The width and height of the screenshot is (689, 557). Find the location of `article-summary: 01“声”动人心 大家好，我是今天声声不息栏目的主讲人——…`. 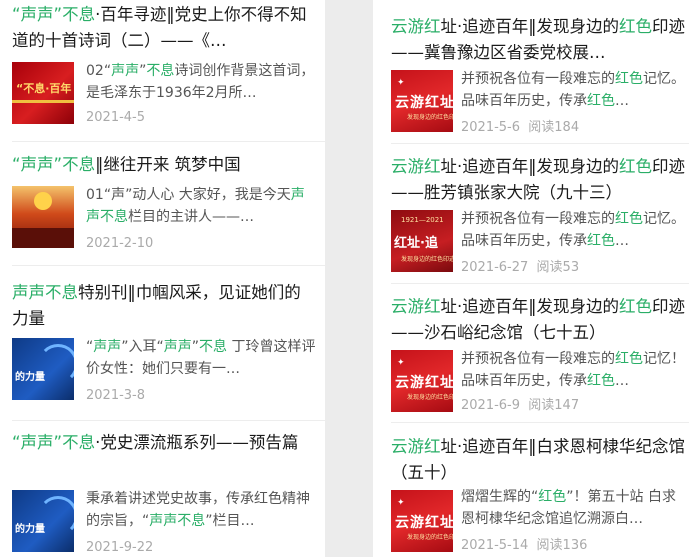

article-summary: 01“声”动人心 大家好，我是今天声声不息栏目的主讲人——… is located at coordinates (201, 206).